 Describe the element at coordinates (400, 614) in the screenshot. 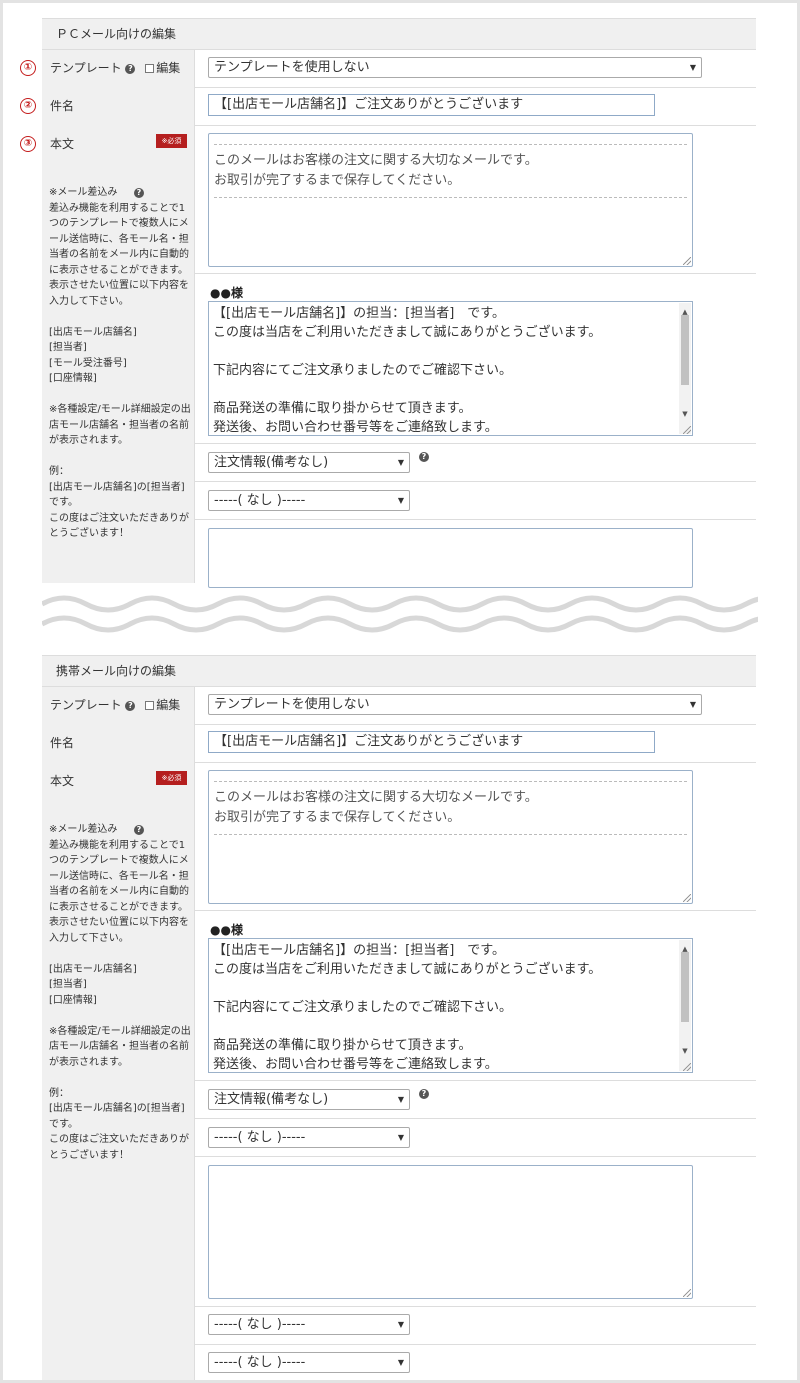

I see `wave-divider` at that location.